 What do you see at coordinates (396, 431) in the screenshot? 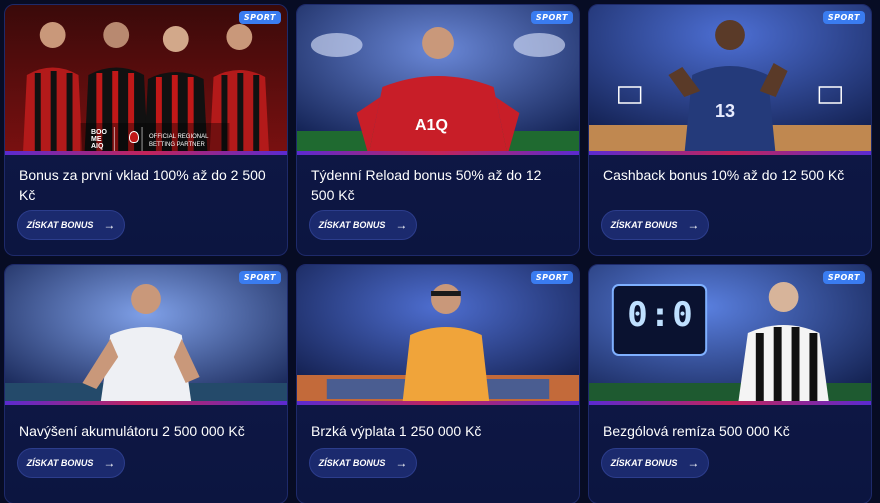
I see `promo-title: Brzká výplata 1 250 000 Kč` at bounding box center [396, 431].